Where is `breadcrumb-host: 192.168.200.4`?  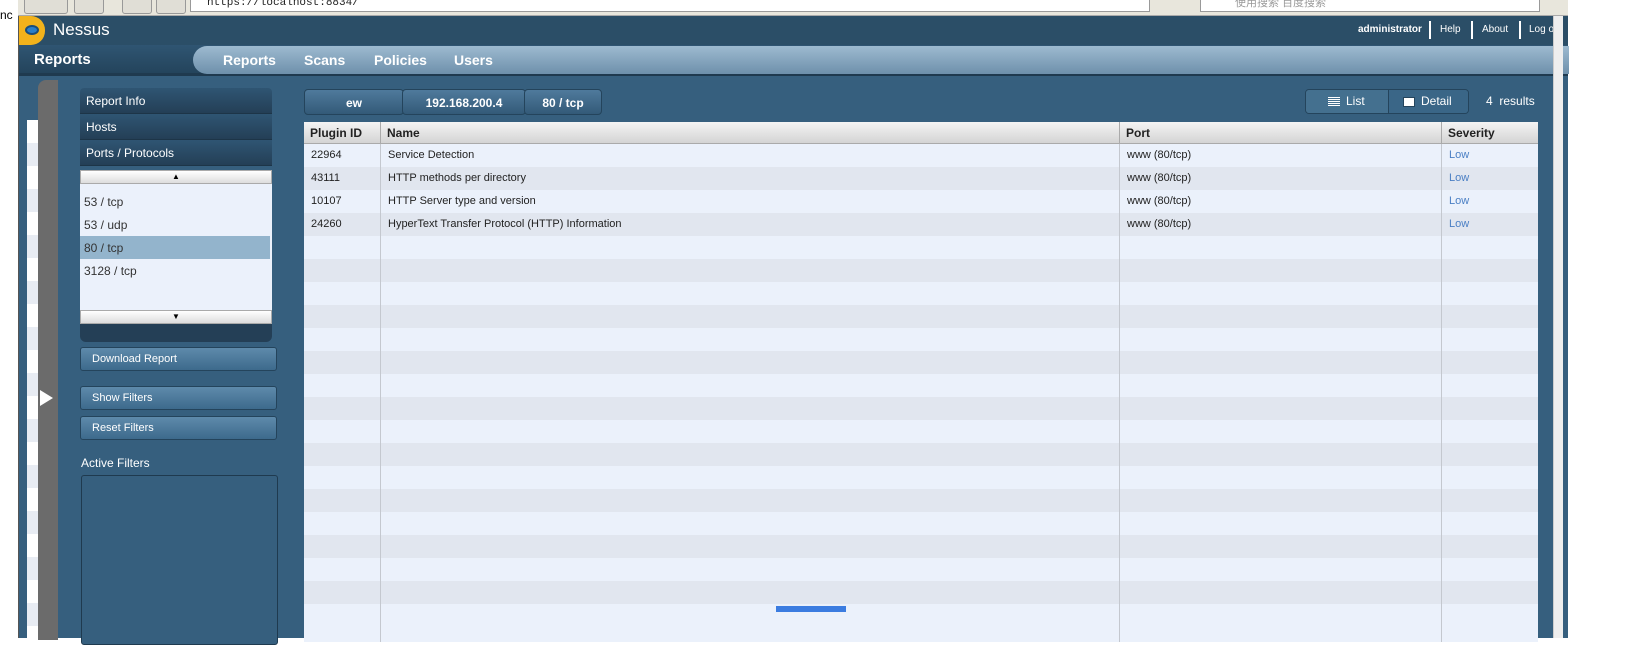 breadcrumb-host: 192.168.200.4 is located at coordinates (464, 102).